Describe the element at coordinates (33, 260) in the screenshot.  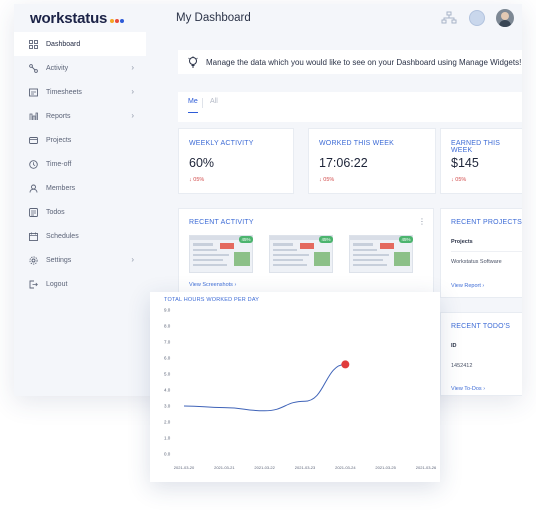
I see `settings-icon` at that location.